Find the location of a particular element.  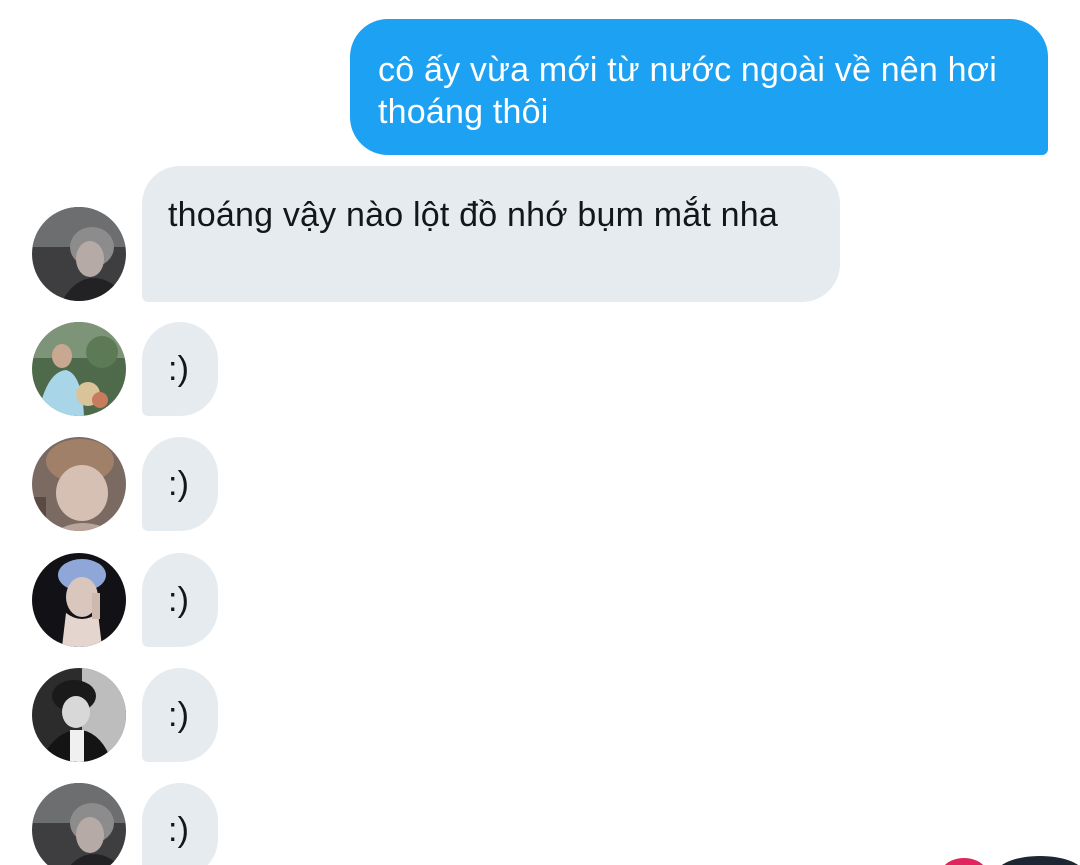

floating-button-icon is located at coordinates (1008, 858).